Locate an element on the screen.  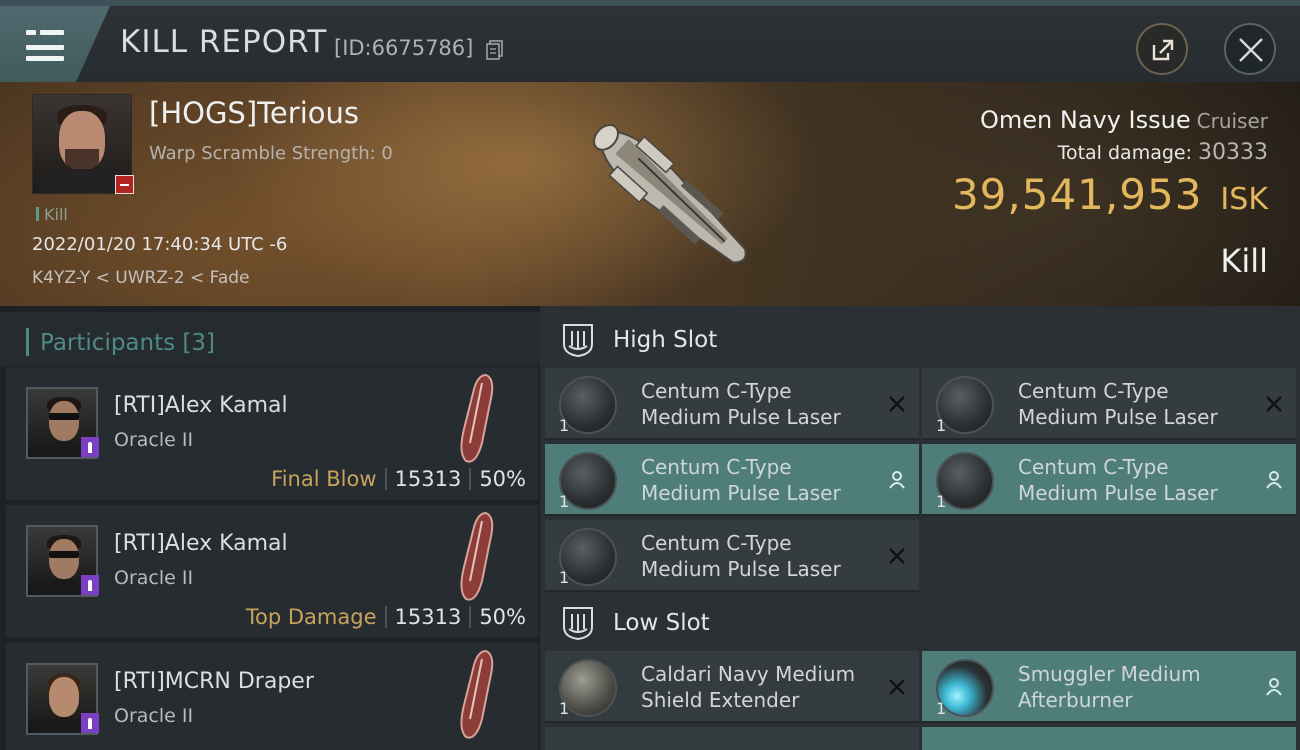
low-slot-icon is located at coordinates (578, 624).